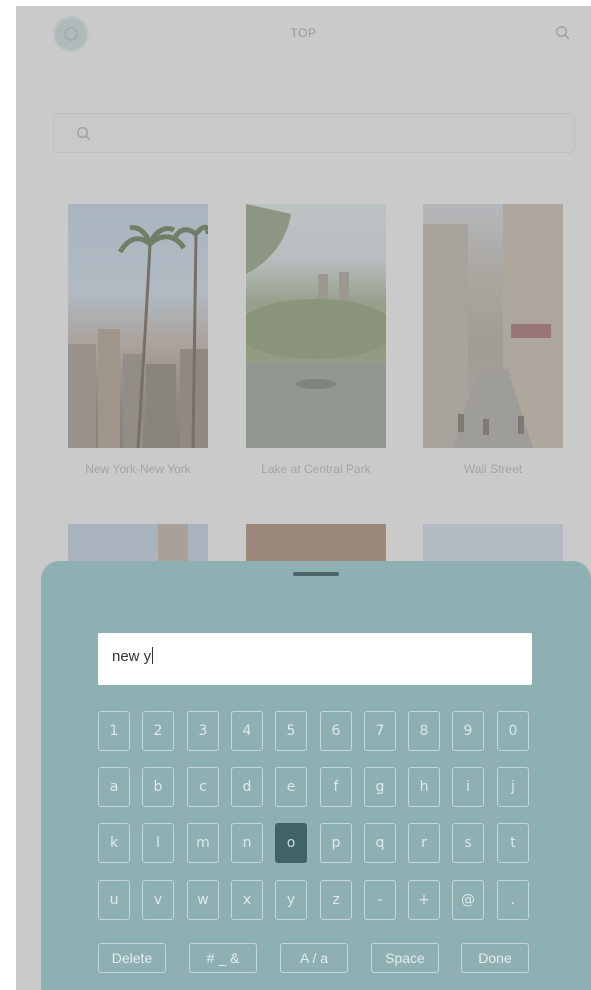 Image resolution: width=591 pixels, height=990 pixels. I want to click on key-t: t, so click(513, 843).